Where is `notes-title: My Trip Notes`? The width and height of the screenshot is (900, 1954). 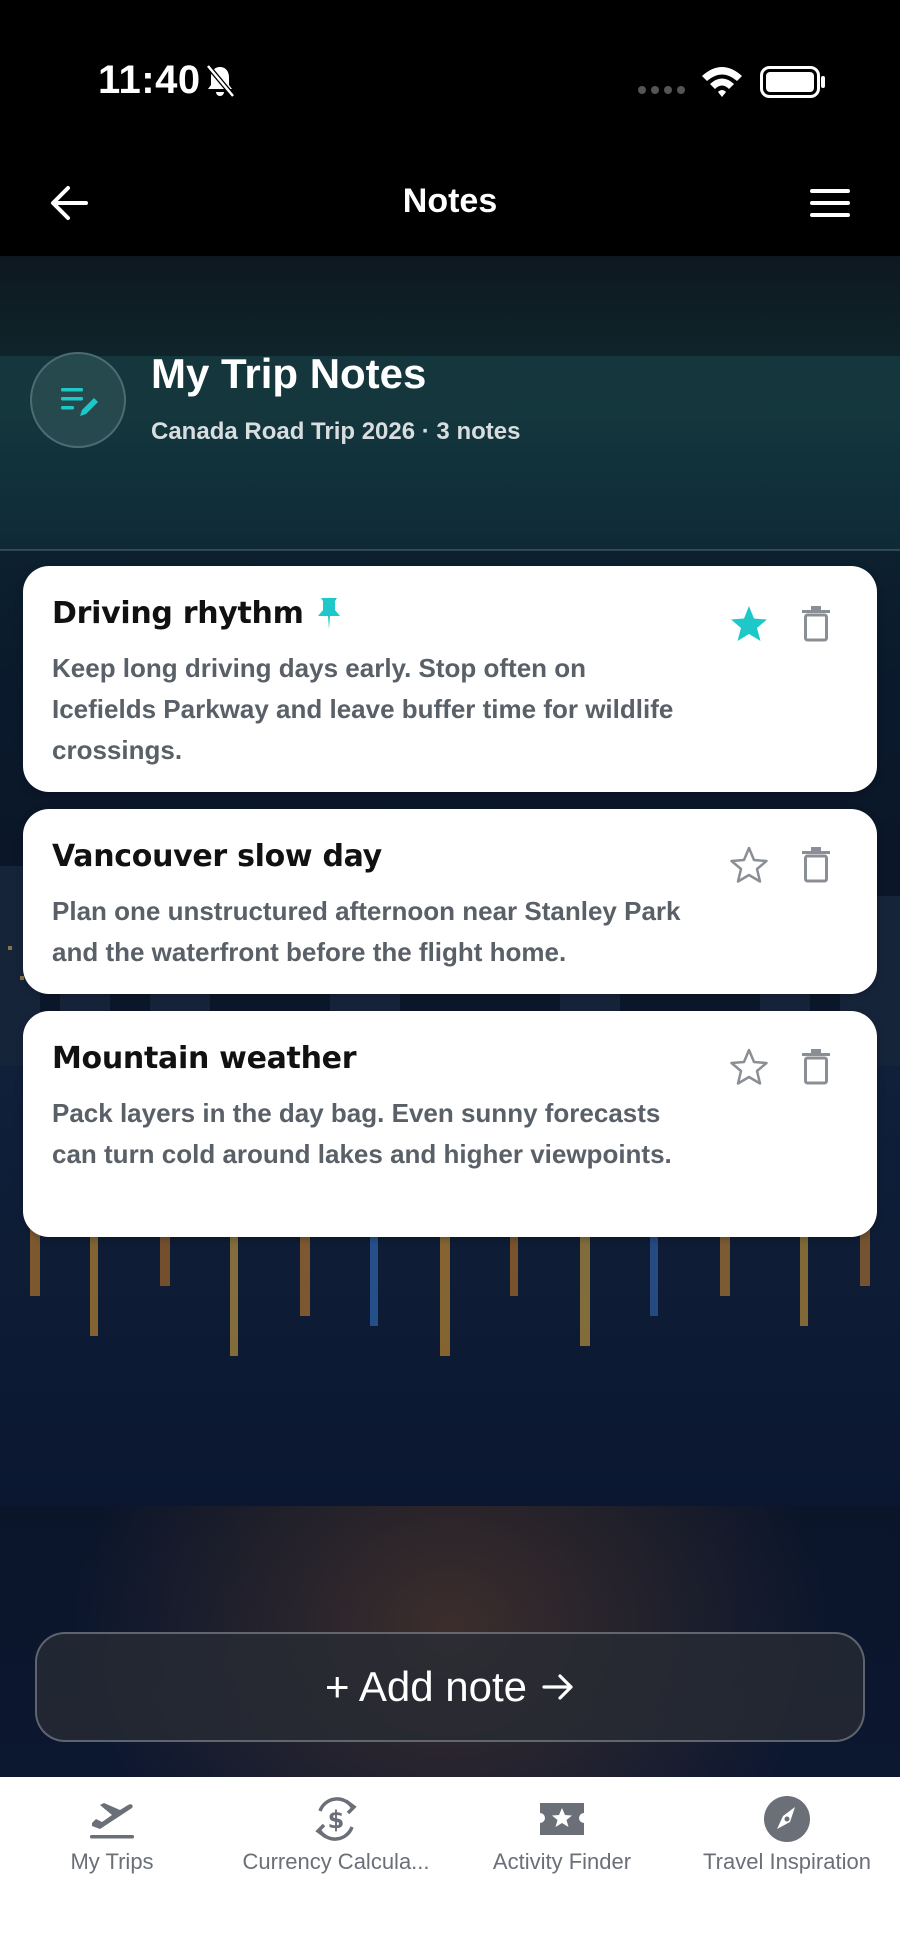 notes-title: My Trip Notes is located at coordinates (289, 373).